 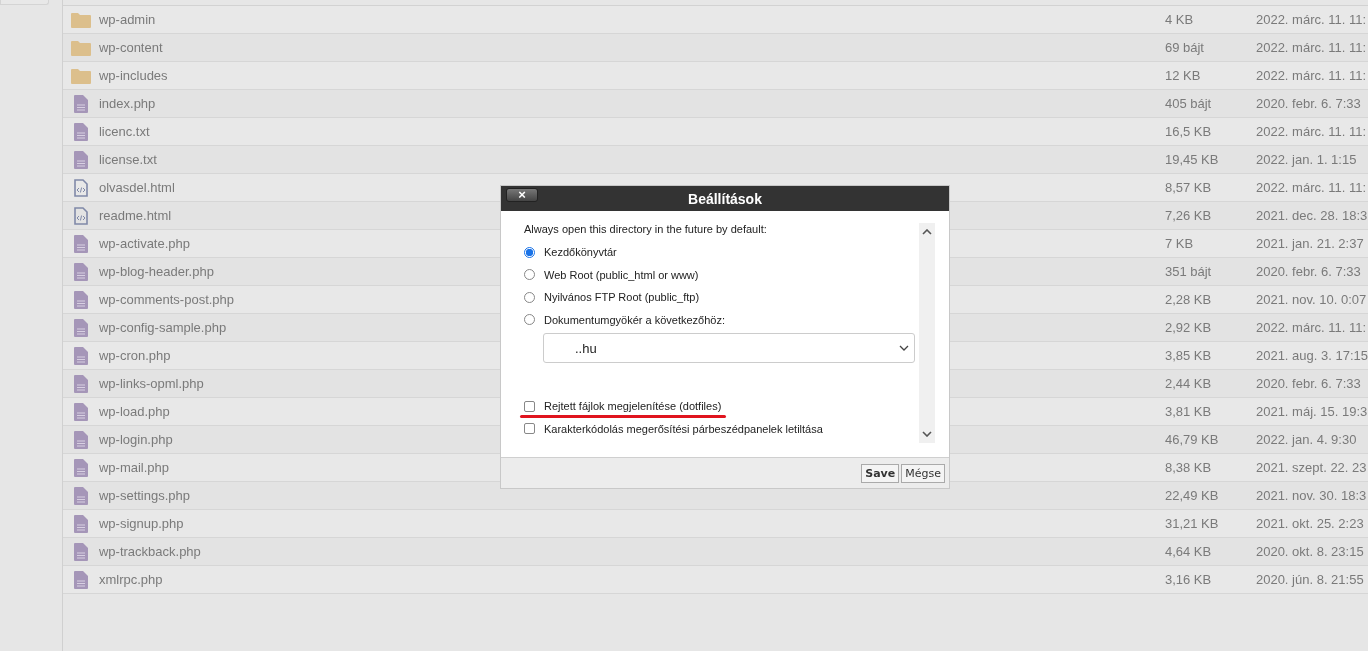 What do you see at coordinates (580, 252) in the screenshot?
I see `radio-label: Kezdőkönyvtár` at bounding box center [580, 252].